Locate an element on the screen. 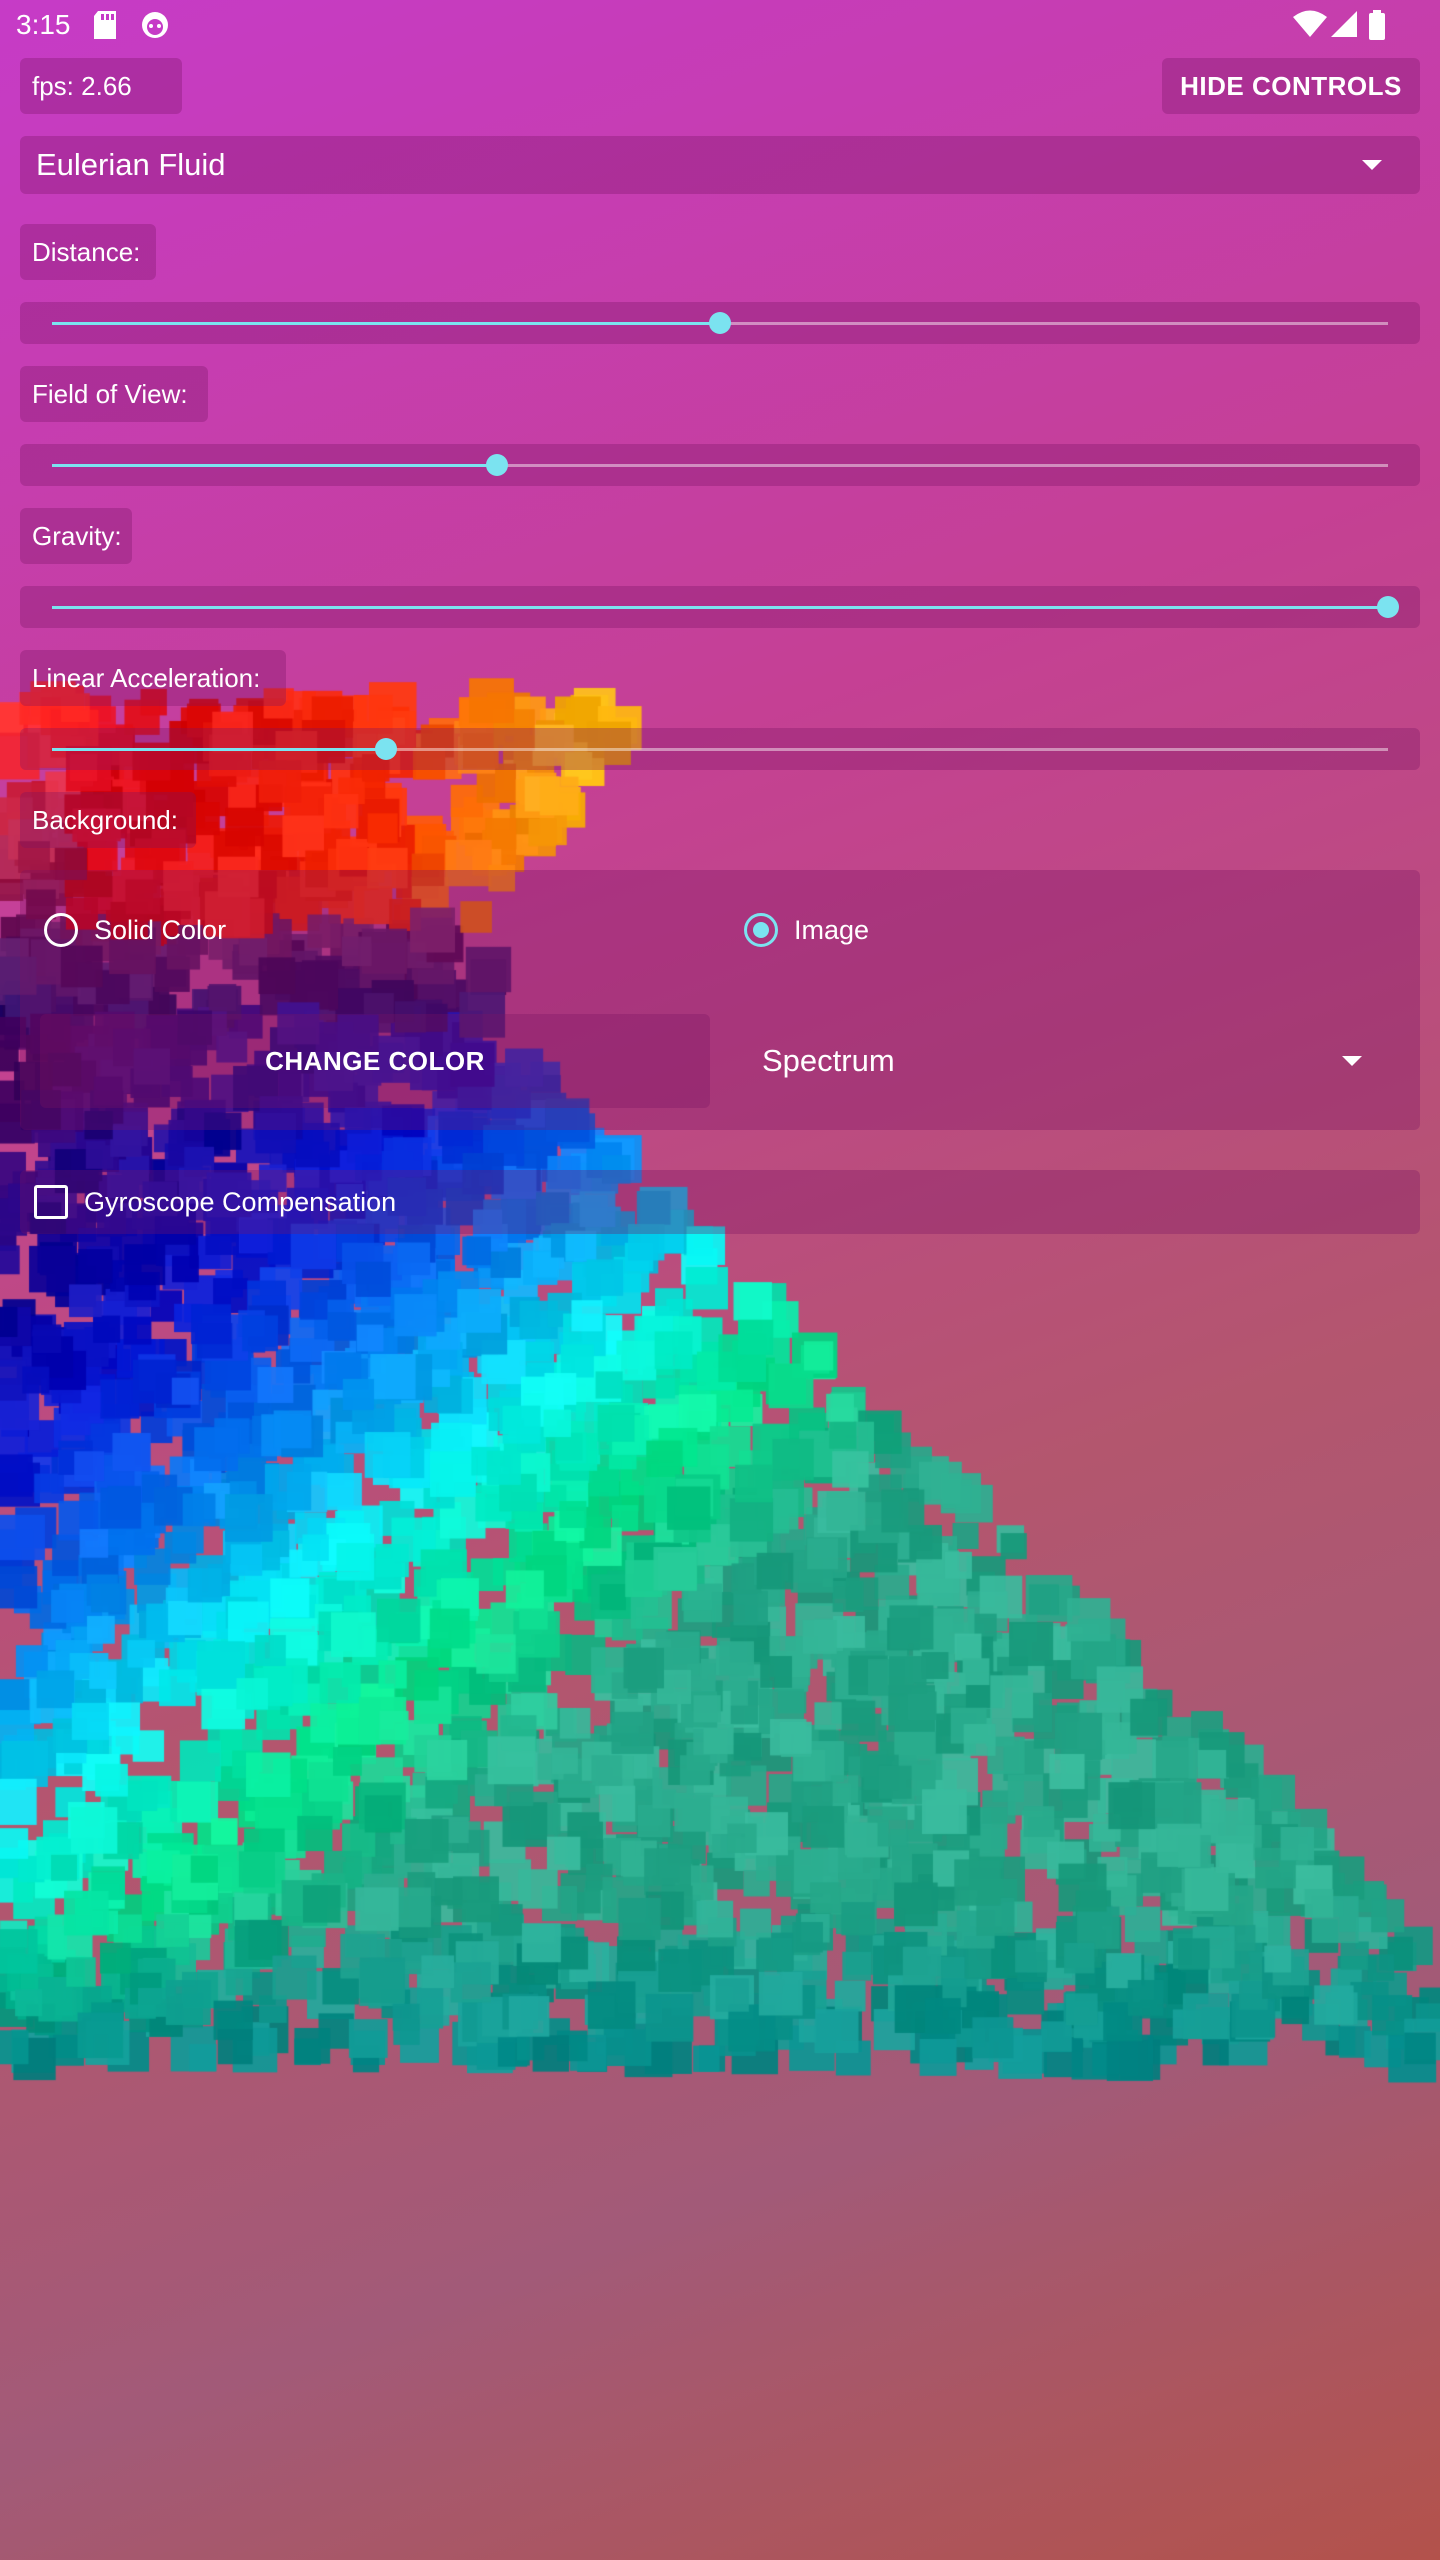 The image size is (1440, 2560). fps-counter: fps: 2.66 is located at coordinates (101, 86).